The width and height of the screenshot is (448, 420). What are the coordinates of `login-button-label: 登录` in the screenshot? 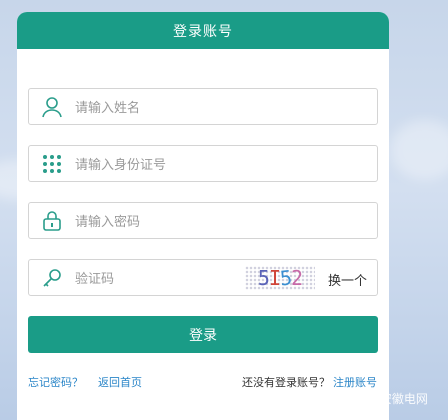 It's located at (203, 335).